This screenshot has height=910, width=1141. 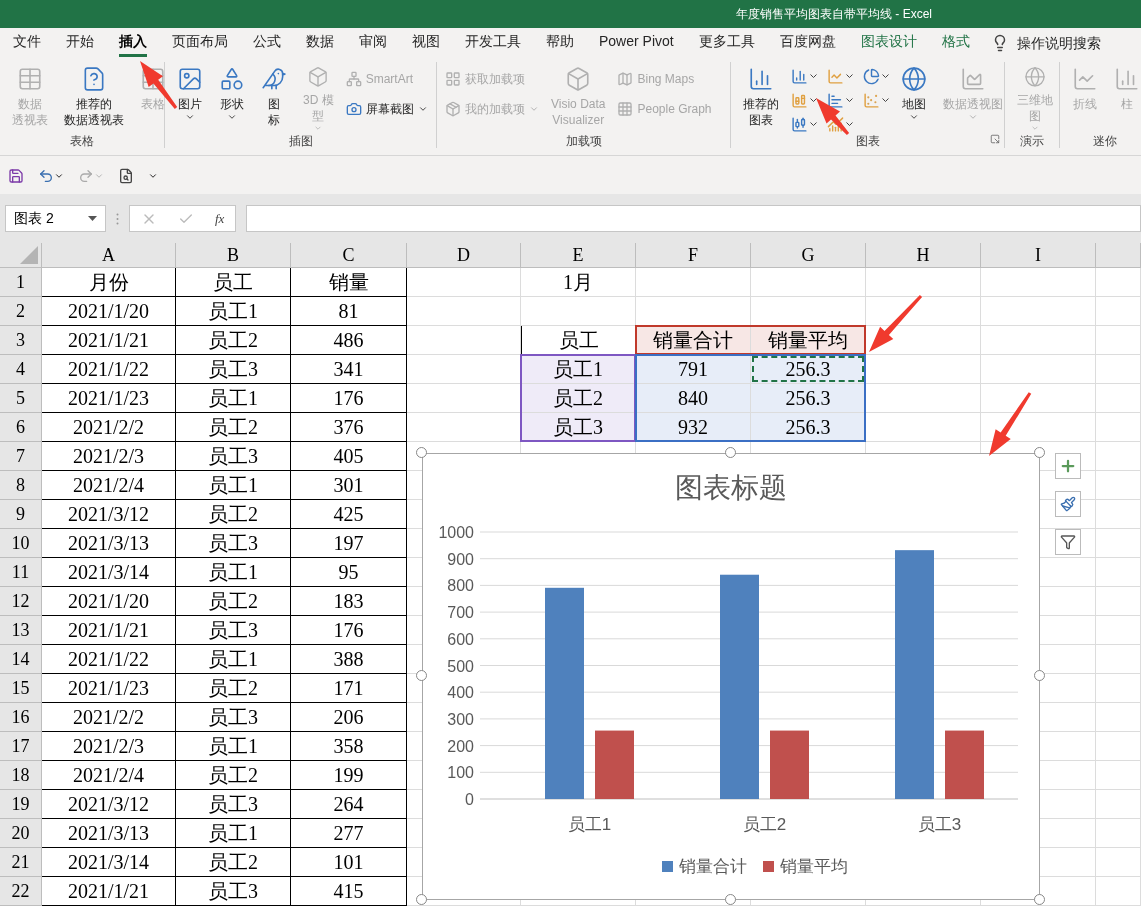 I want to click on ribbon-tab: 文件, so click(x=27, y=43).